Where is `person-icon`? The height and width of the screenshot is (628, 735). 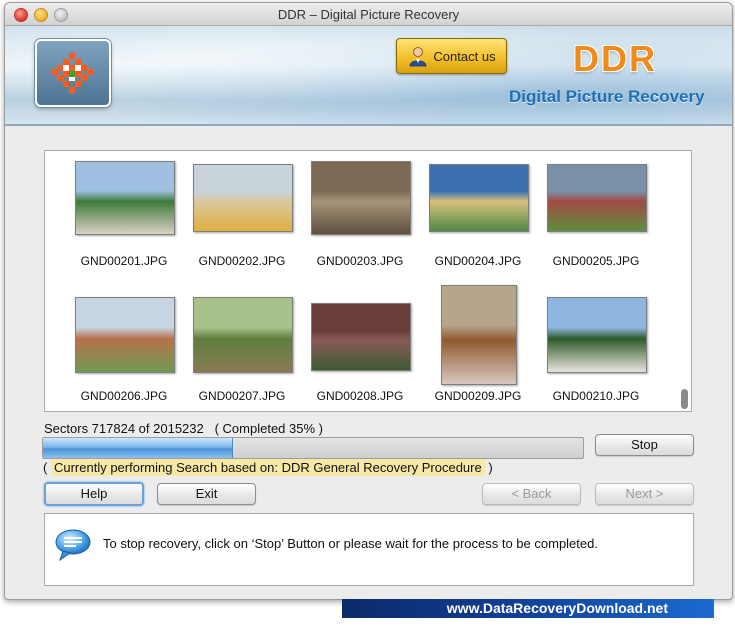 person-icon is located at coordinates (418, 57).